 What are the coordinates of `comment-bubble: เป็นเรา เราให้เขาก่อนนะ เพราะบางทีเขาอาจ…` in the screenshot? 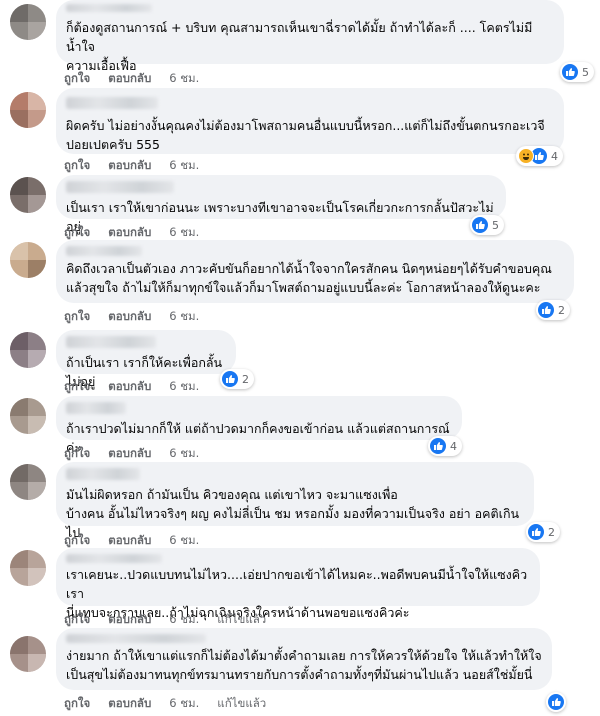 It's located at (281, 204).